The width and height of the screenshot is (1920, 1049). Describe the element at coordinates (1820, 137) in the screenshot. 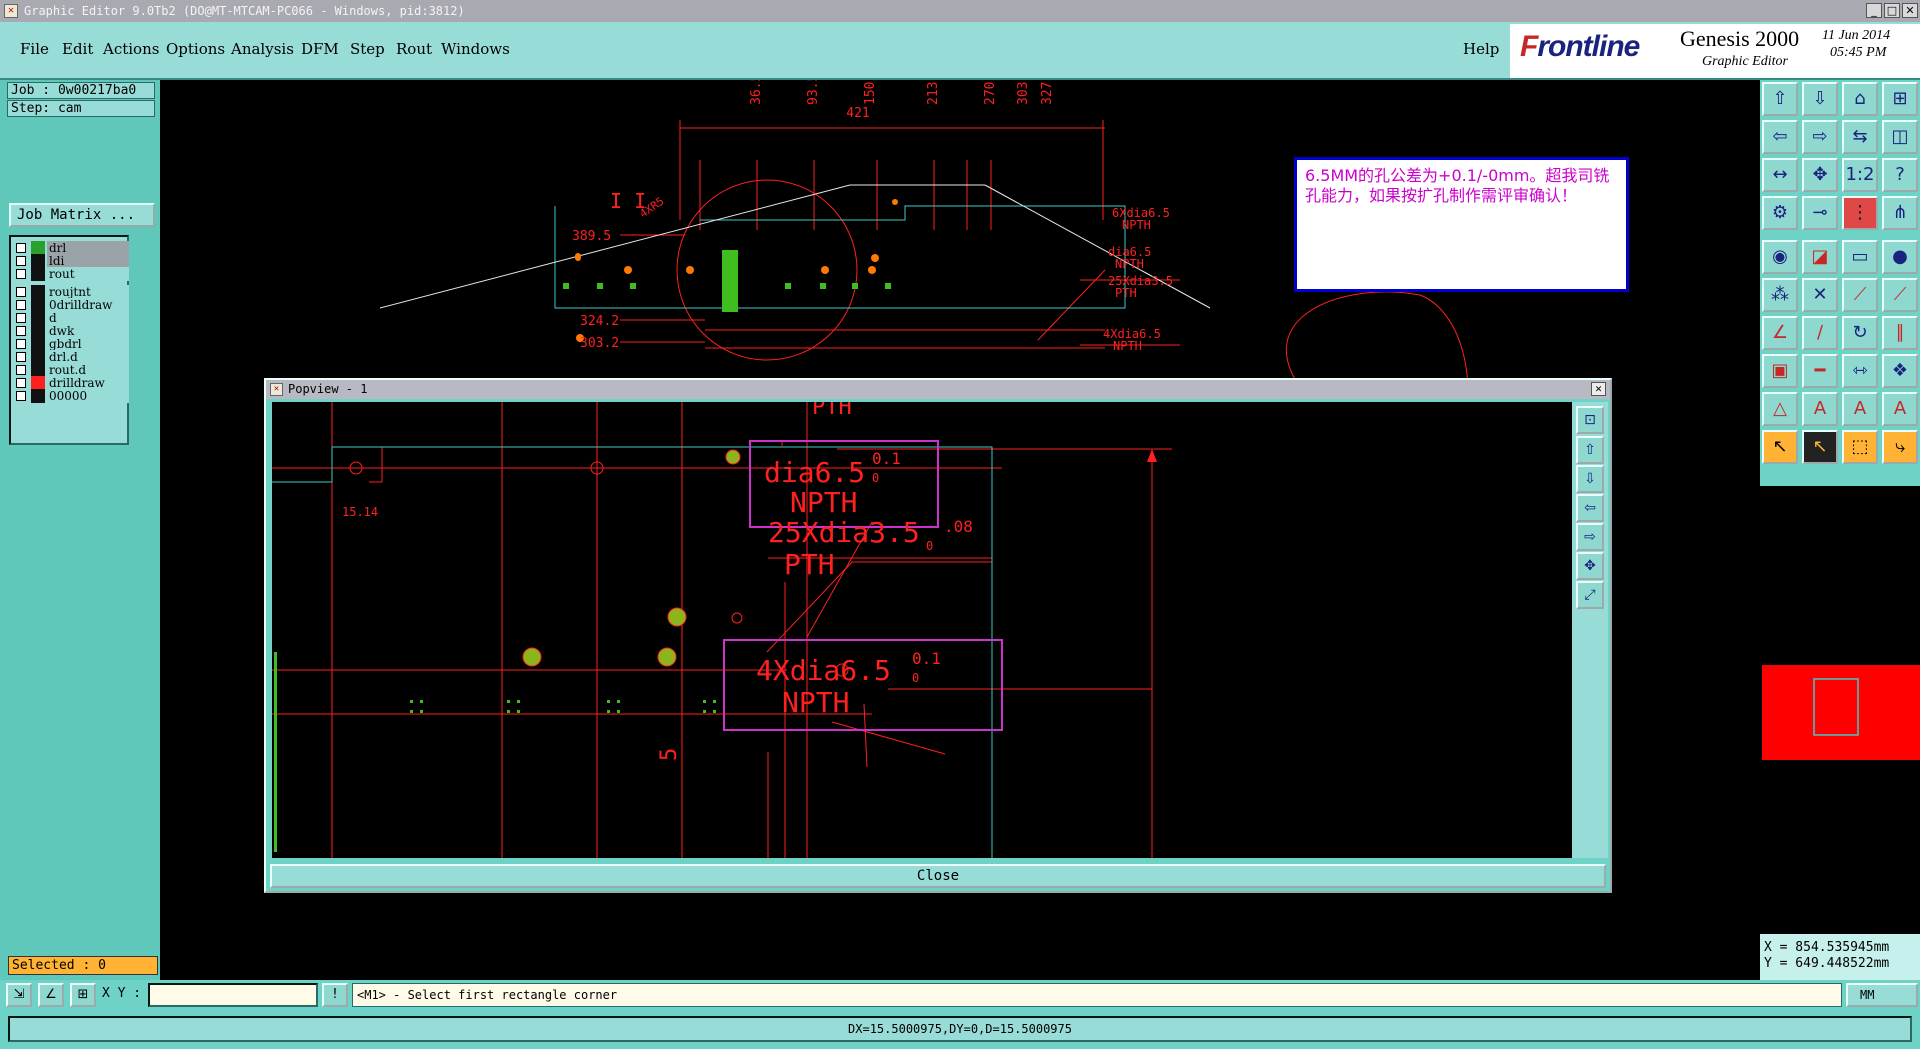

I see `pan-right-icon: ⇨` at that location.